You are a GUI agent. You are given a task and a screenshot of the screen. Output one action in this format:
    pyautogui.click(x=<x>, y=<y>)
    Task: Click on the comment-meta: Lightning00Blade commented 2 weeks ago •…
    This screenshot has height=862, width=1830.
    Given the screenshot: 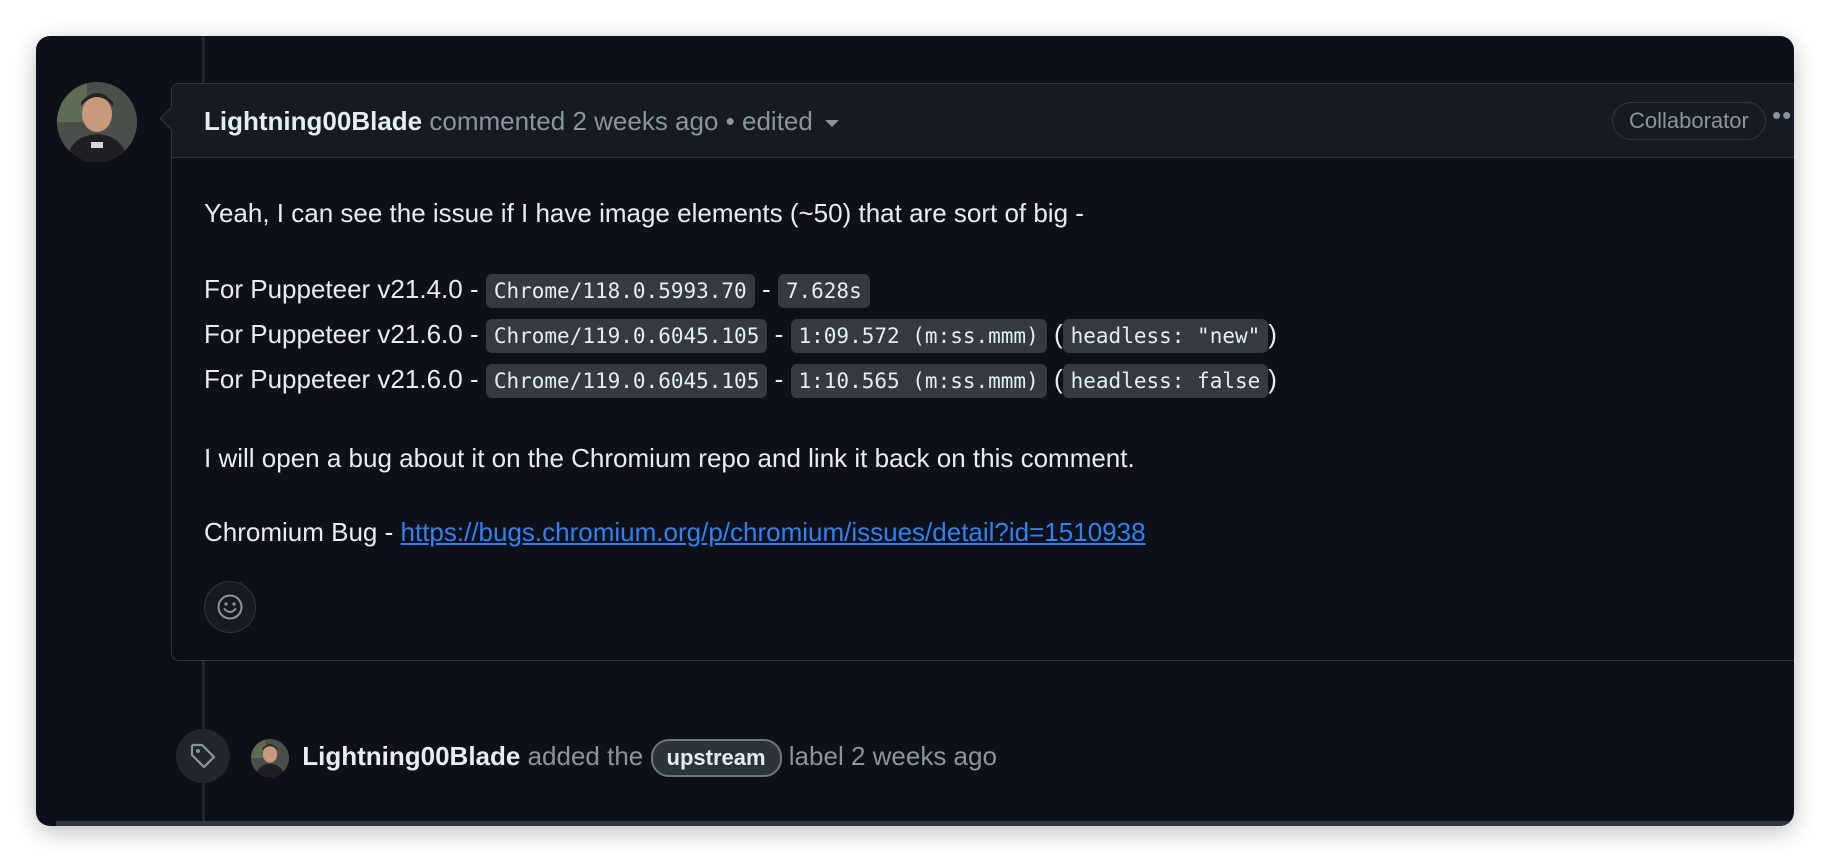 What is the action you would take?
    pyautogui.click(x=521, y=121)
    